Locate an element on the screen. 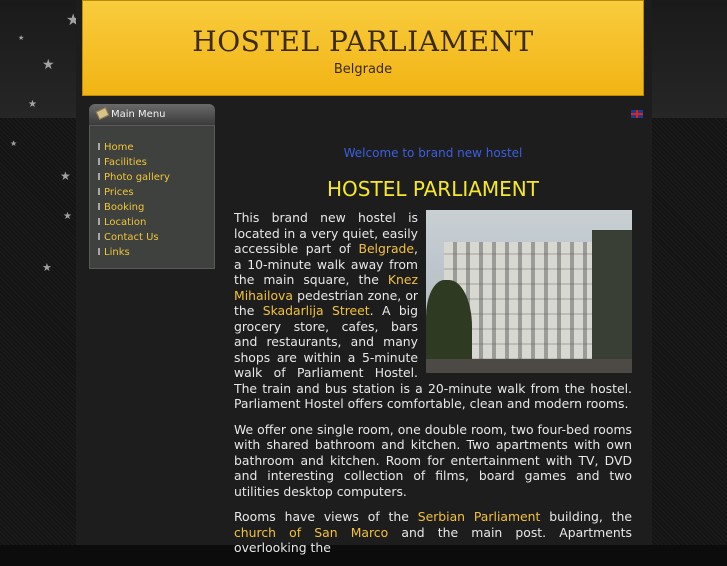 This screenshot has height=566, width=727. link-belgrade: Belgrade is located at coordinates (386, 248).